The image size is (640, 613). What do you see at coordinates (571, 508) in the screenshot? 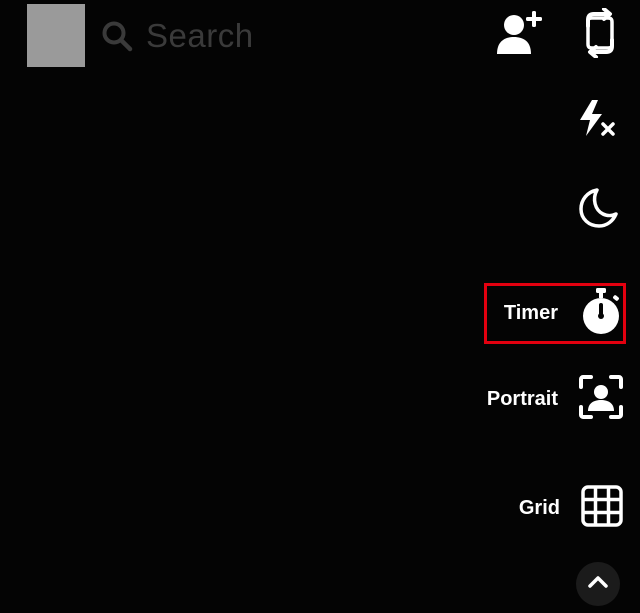
I see `grid-button: Grid` at bounding box center [571, 508].